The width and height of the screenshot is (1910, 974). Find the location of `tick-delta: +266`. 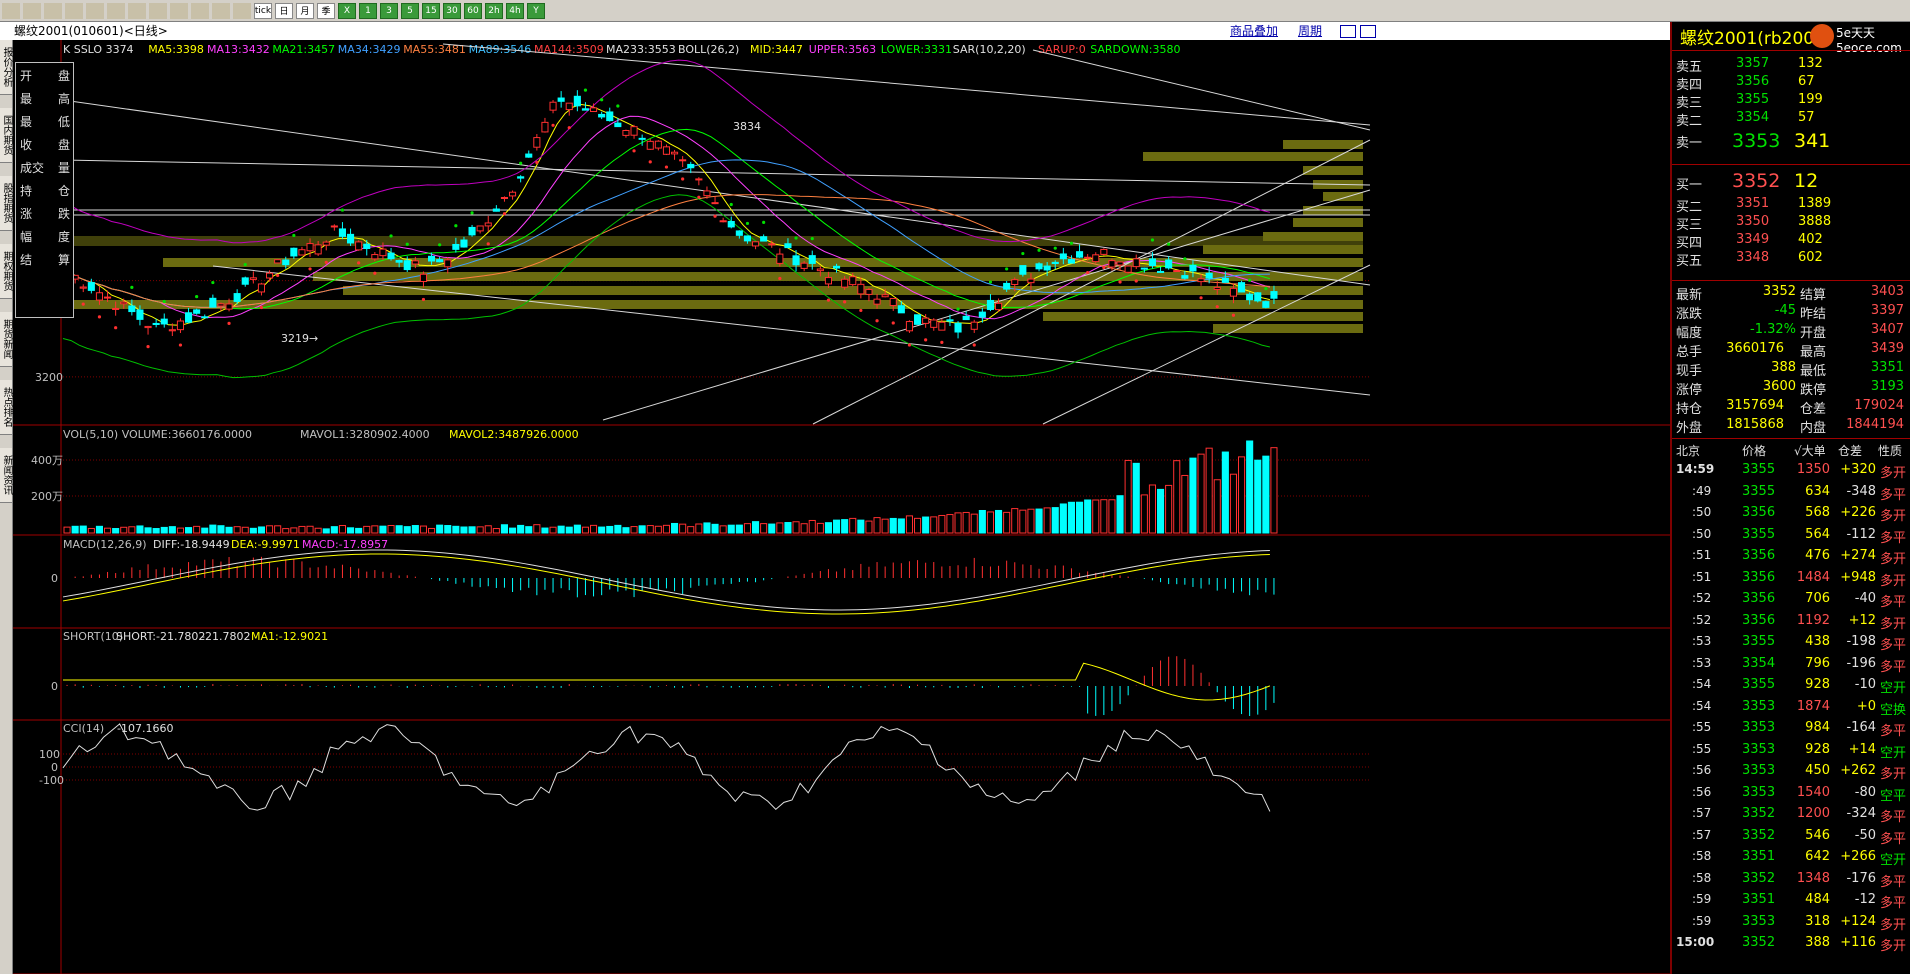

tick-delta: +266 is located at coordinates (1858, 856).